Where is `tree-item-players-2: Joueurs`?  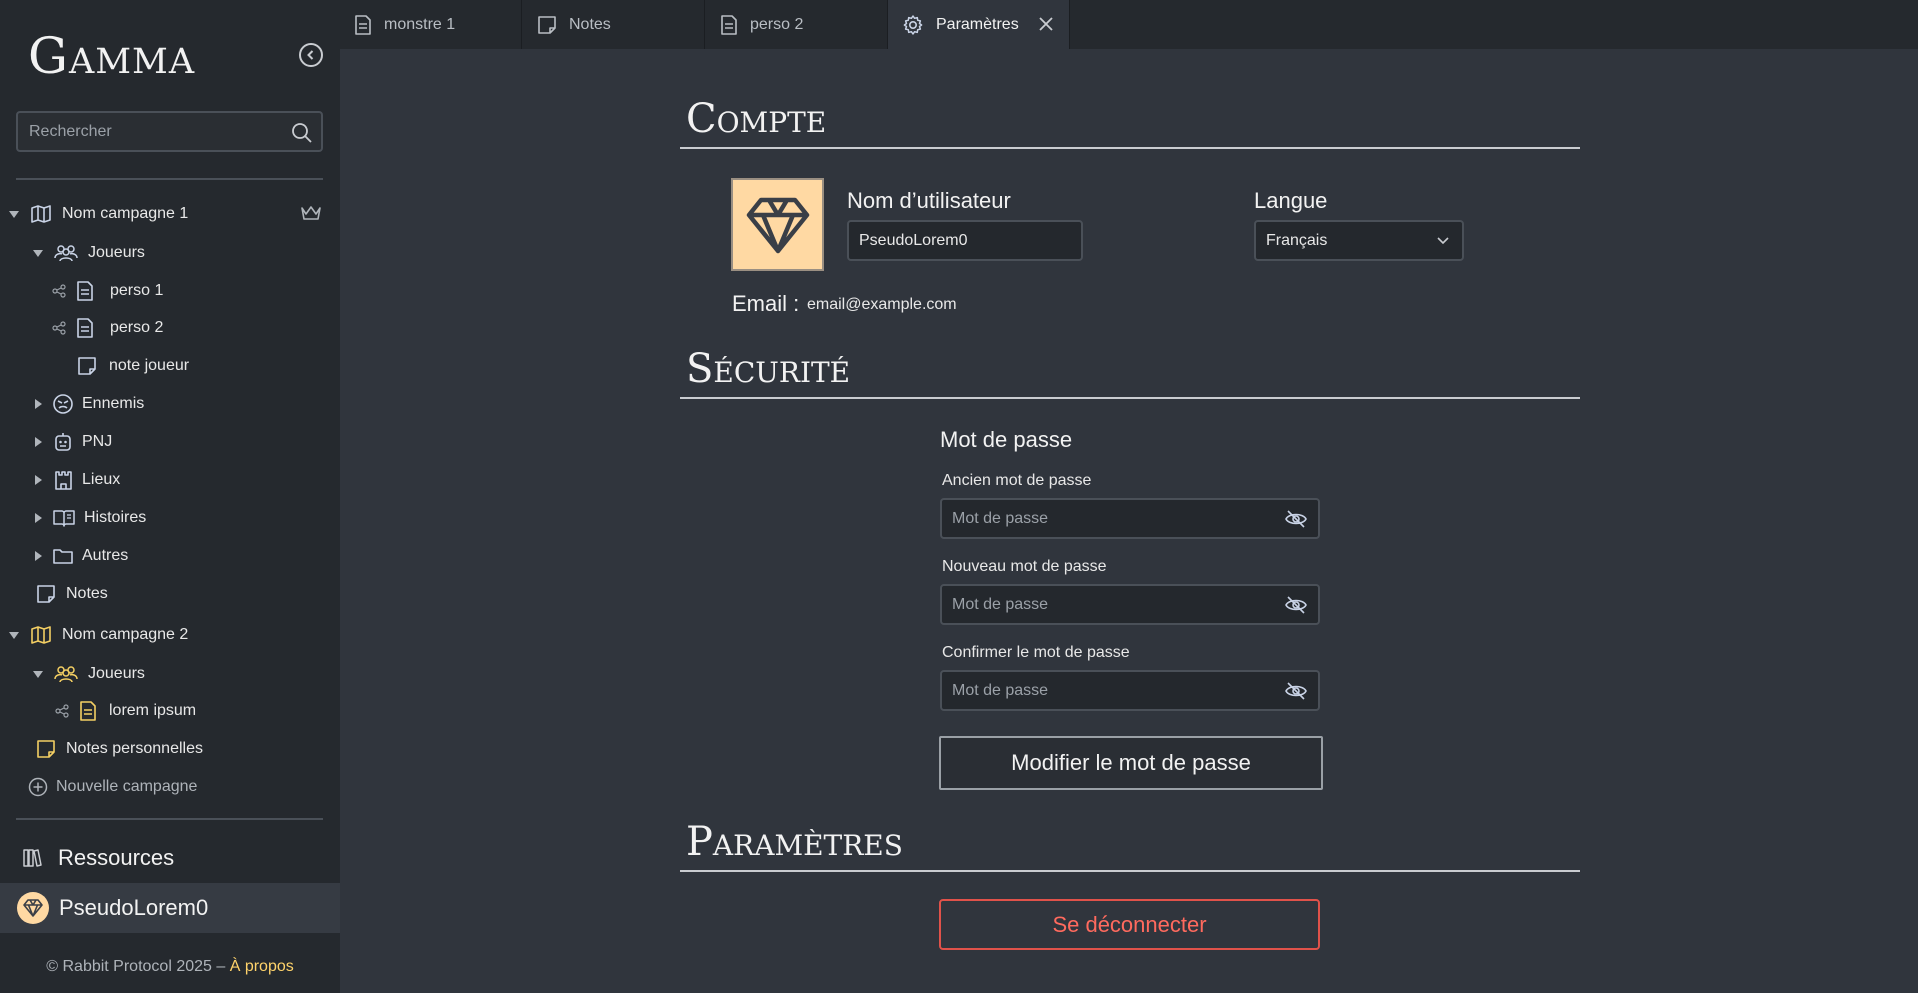 tree-item-players-2: Joueurs is located at coordinates (88, 674).